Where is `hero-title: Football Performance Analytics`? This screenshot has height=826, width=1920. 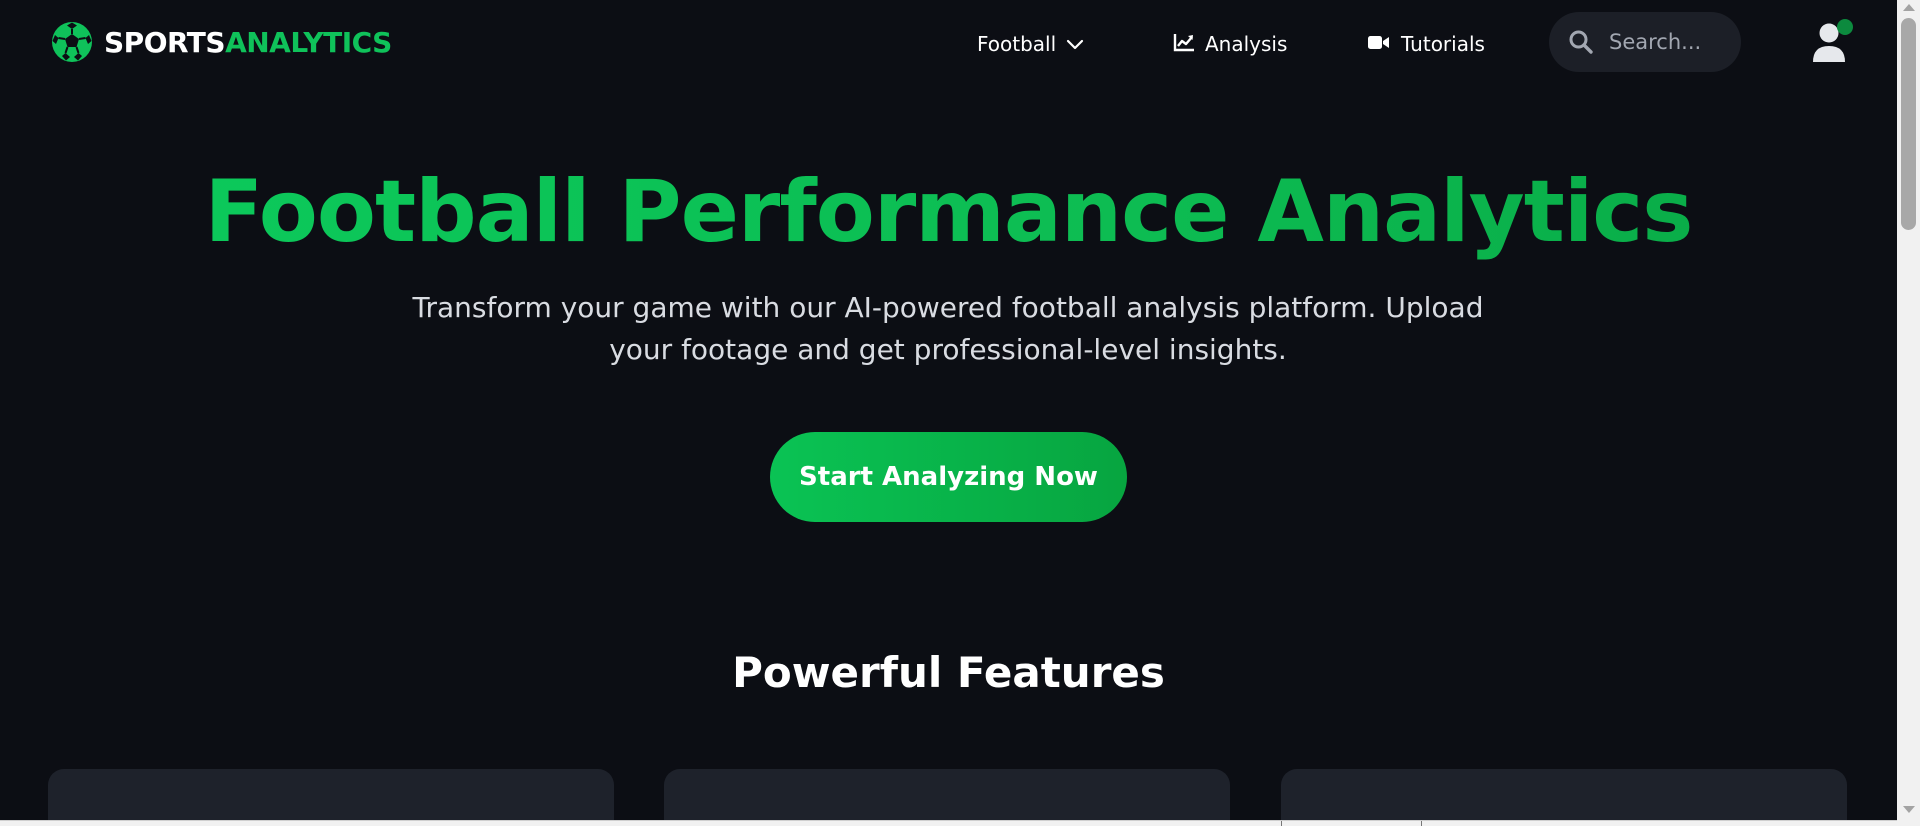 hero-title: Football Performance Analytics is located at coordinates (948, 212).